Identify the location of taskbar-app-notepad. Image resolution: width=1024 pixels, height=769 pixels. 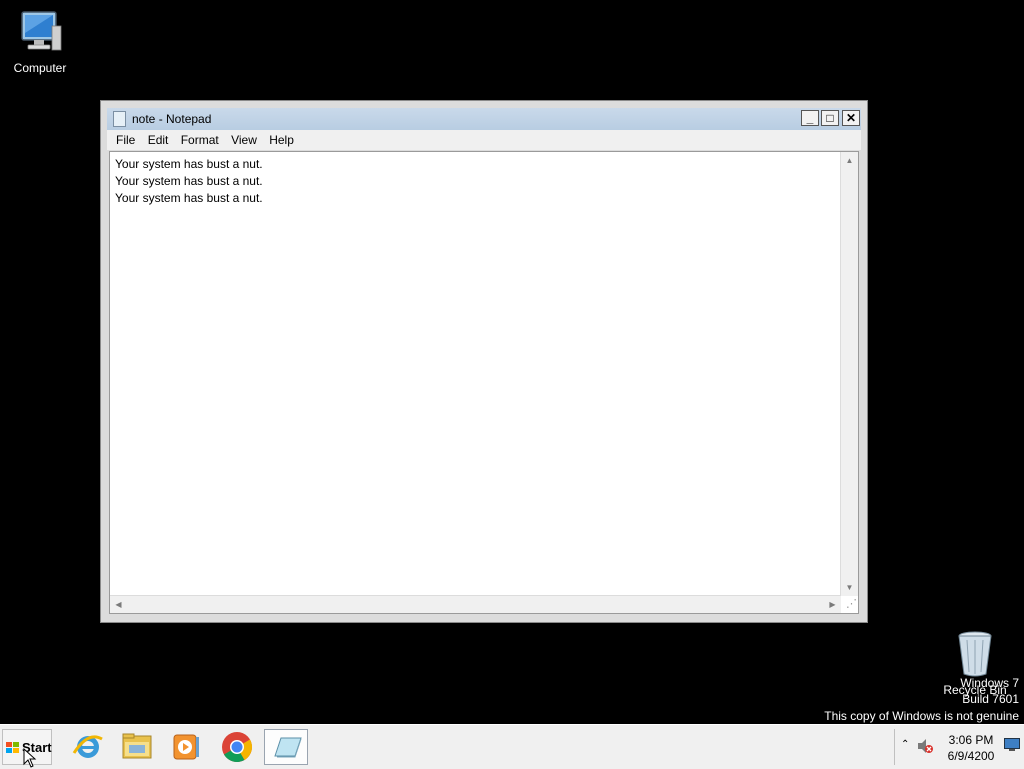
(286, 747).